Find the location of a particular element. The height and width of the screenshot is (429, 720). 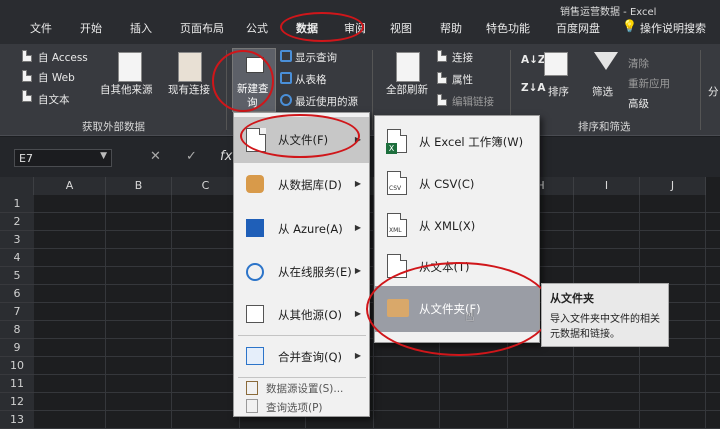

text-icon is located at coordinates (27, 96).